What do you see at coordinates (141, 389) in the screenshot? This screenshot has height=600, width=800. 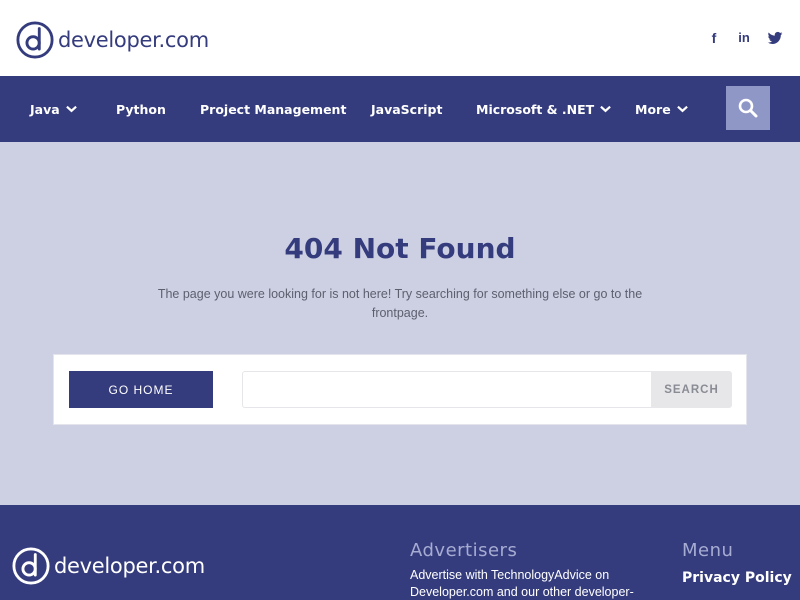 I see `go-home-button: GO HOME` at bounding box center [141, 389].